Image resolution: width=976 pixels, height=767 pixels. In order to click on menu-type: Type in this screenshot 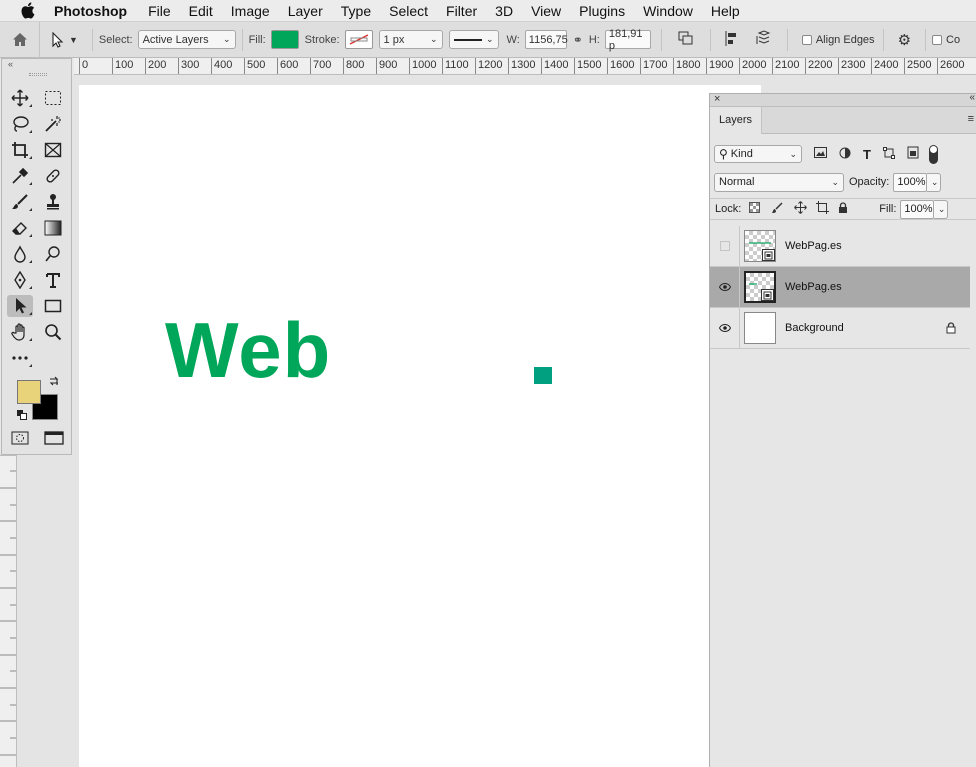, I will do `click(356, 11)`.